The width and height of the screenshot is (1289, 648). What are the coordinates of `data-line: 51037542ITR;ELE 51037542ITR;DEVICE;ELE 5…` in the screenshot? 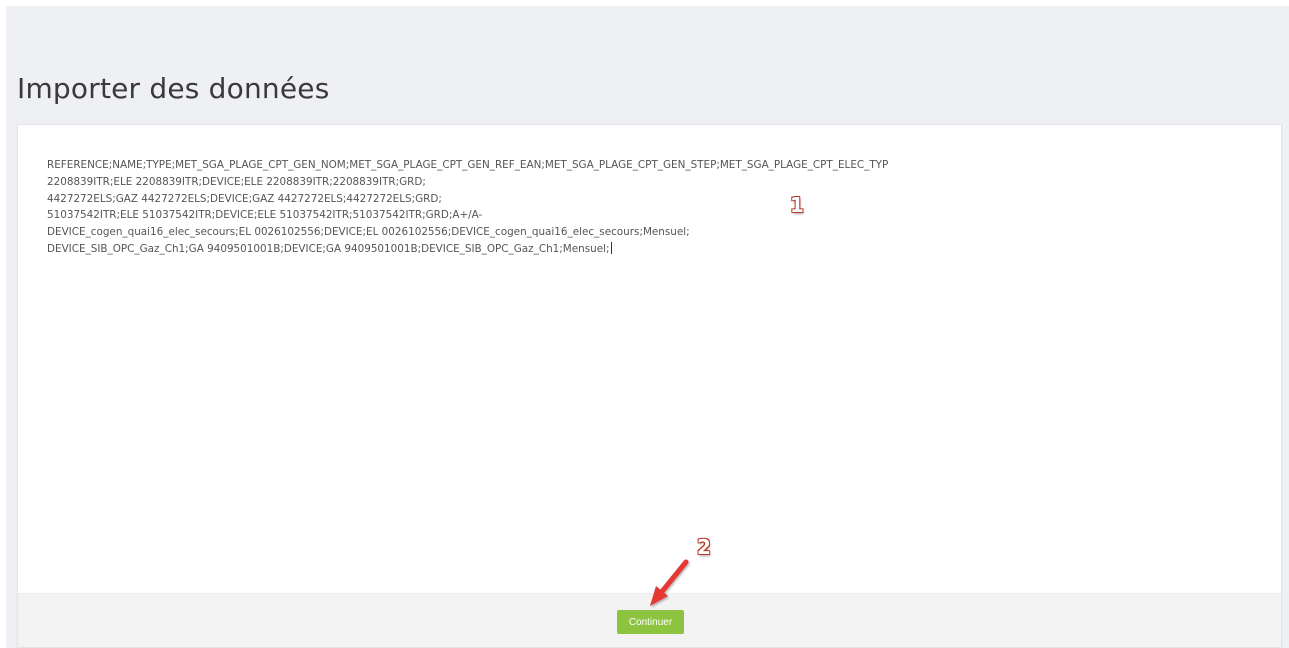 It's located at (265, 215).